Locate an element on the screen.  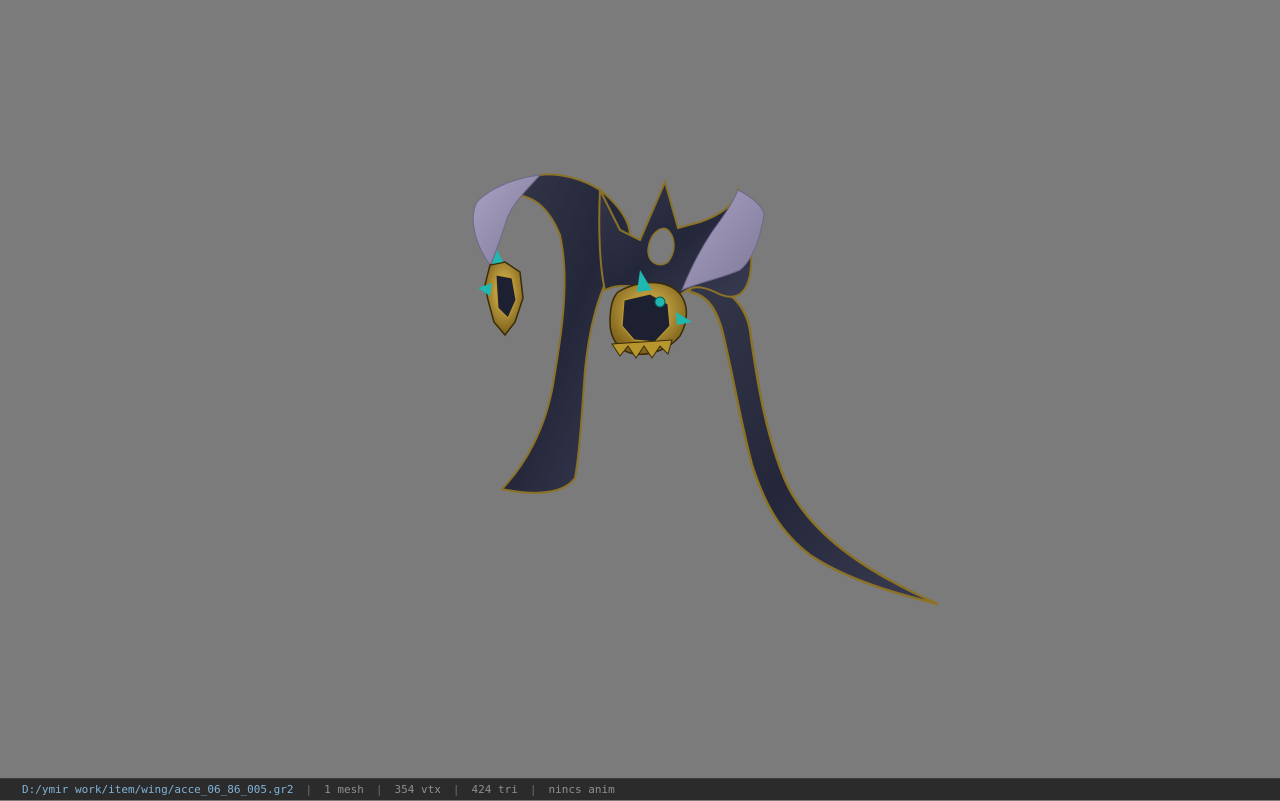
left-dragon-ornament is located at coordinates (501, 293).